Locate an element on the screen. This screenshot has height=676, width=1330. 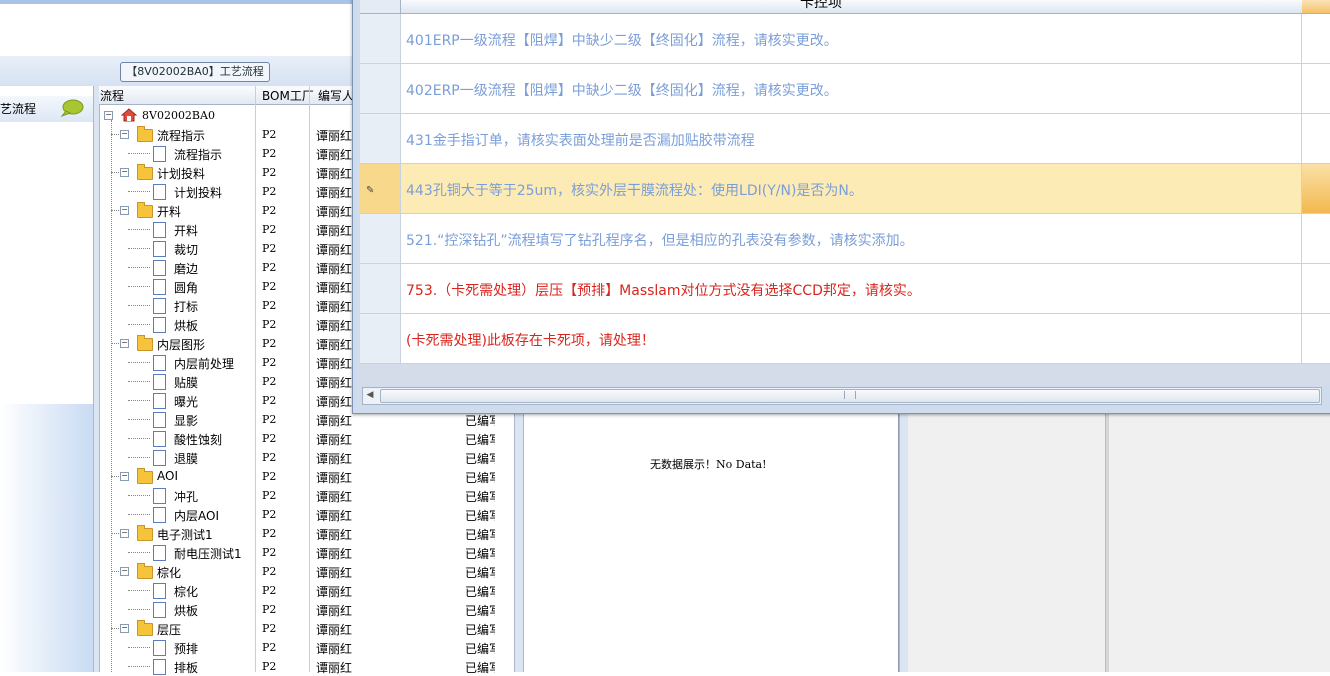
control-item-message: 402ERP一级流程【阻焊】中缺少二级【终固化】流程，请核实更改。 is located at coordinates (622, 91).